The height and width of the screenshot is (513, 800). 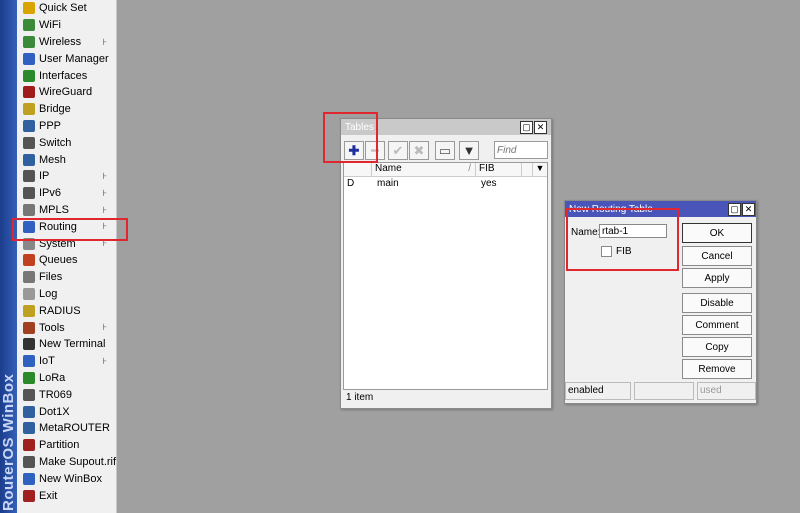 I want to click on sidebar-item-user-manager: User Manager, so click(x=66, y=58).